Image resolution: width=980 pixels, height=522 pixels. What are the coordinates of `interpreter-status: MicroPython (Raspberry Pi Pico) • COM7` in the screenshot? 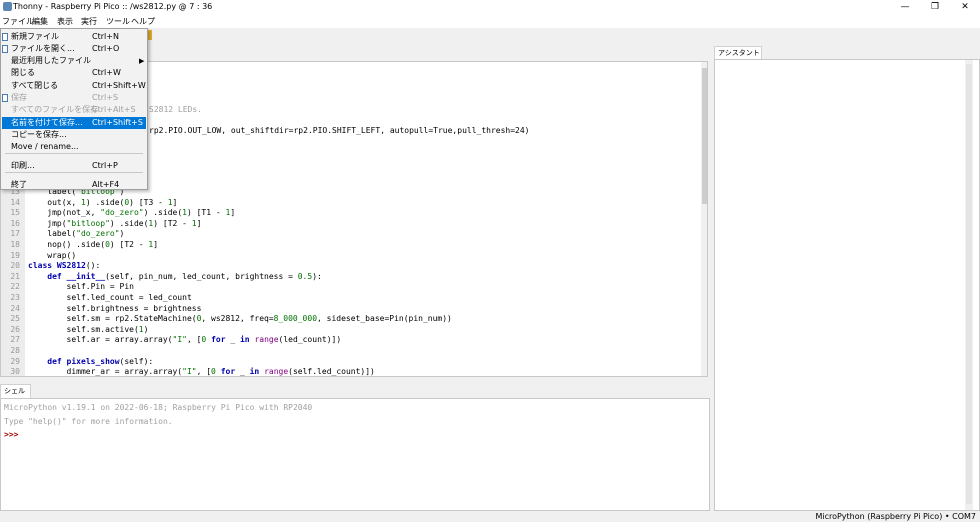 It's located at (895, 516).